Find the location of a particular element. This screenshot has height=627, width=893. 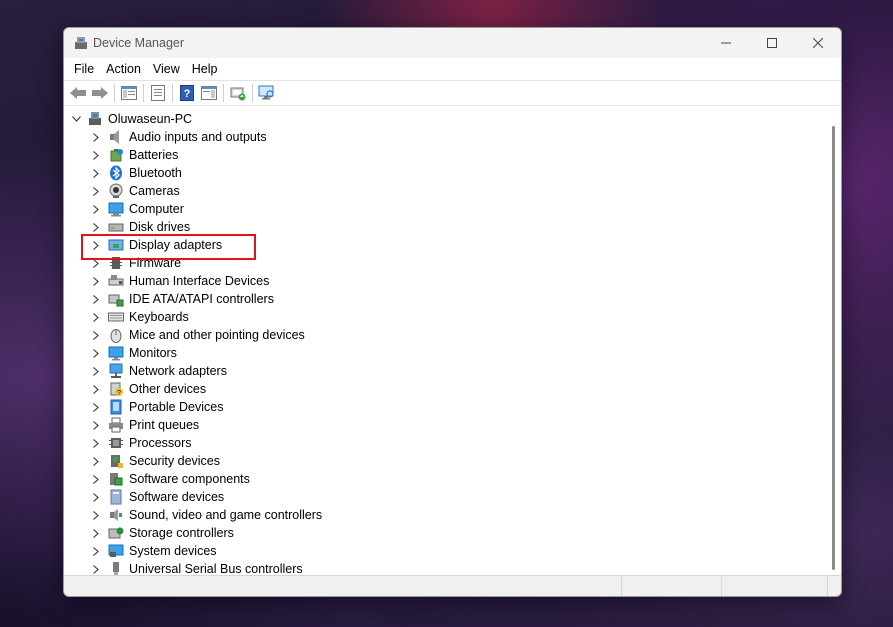

scrollbar-thumb is located at coordinates (833, 348).